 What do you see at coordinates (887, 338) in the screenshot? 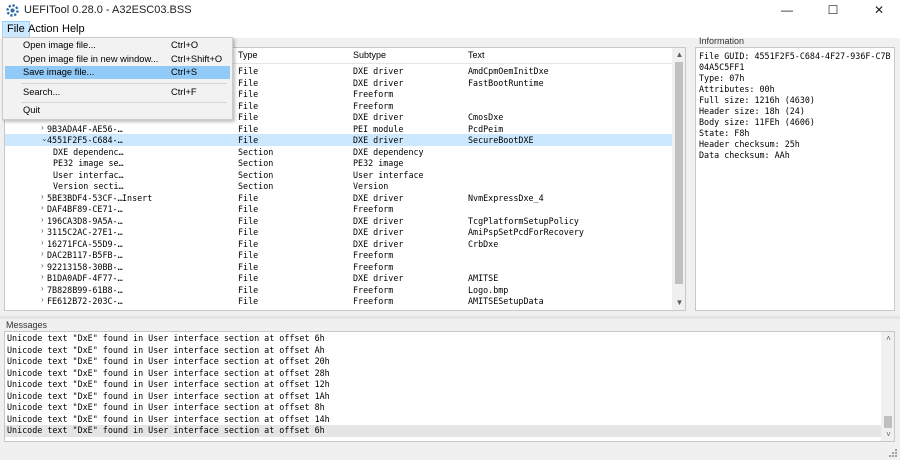
I see `scroll-up-icon: ˄` at bounding box center [887, 338].